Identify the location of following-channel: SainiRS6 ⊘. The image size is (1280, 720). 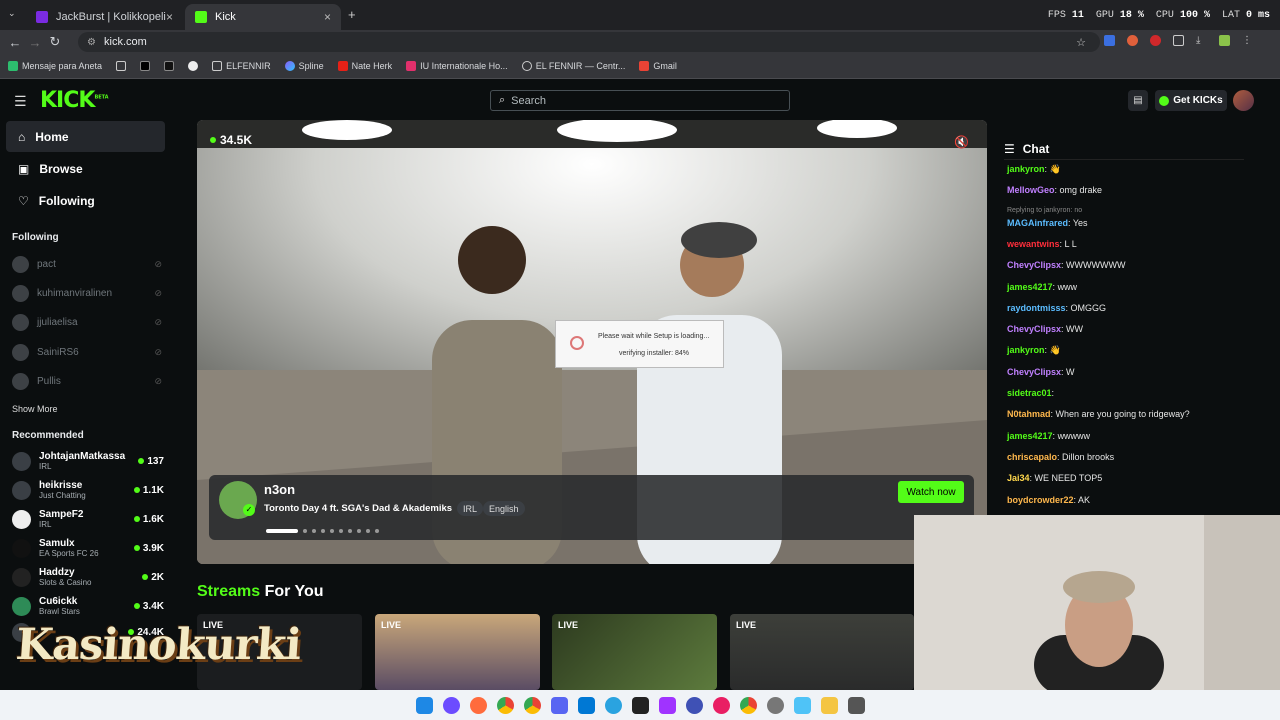
(87, 352).